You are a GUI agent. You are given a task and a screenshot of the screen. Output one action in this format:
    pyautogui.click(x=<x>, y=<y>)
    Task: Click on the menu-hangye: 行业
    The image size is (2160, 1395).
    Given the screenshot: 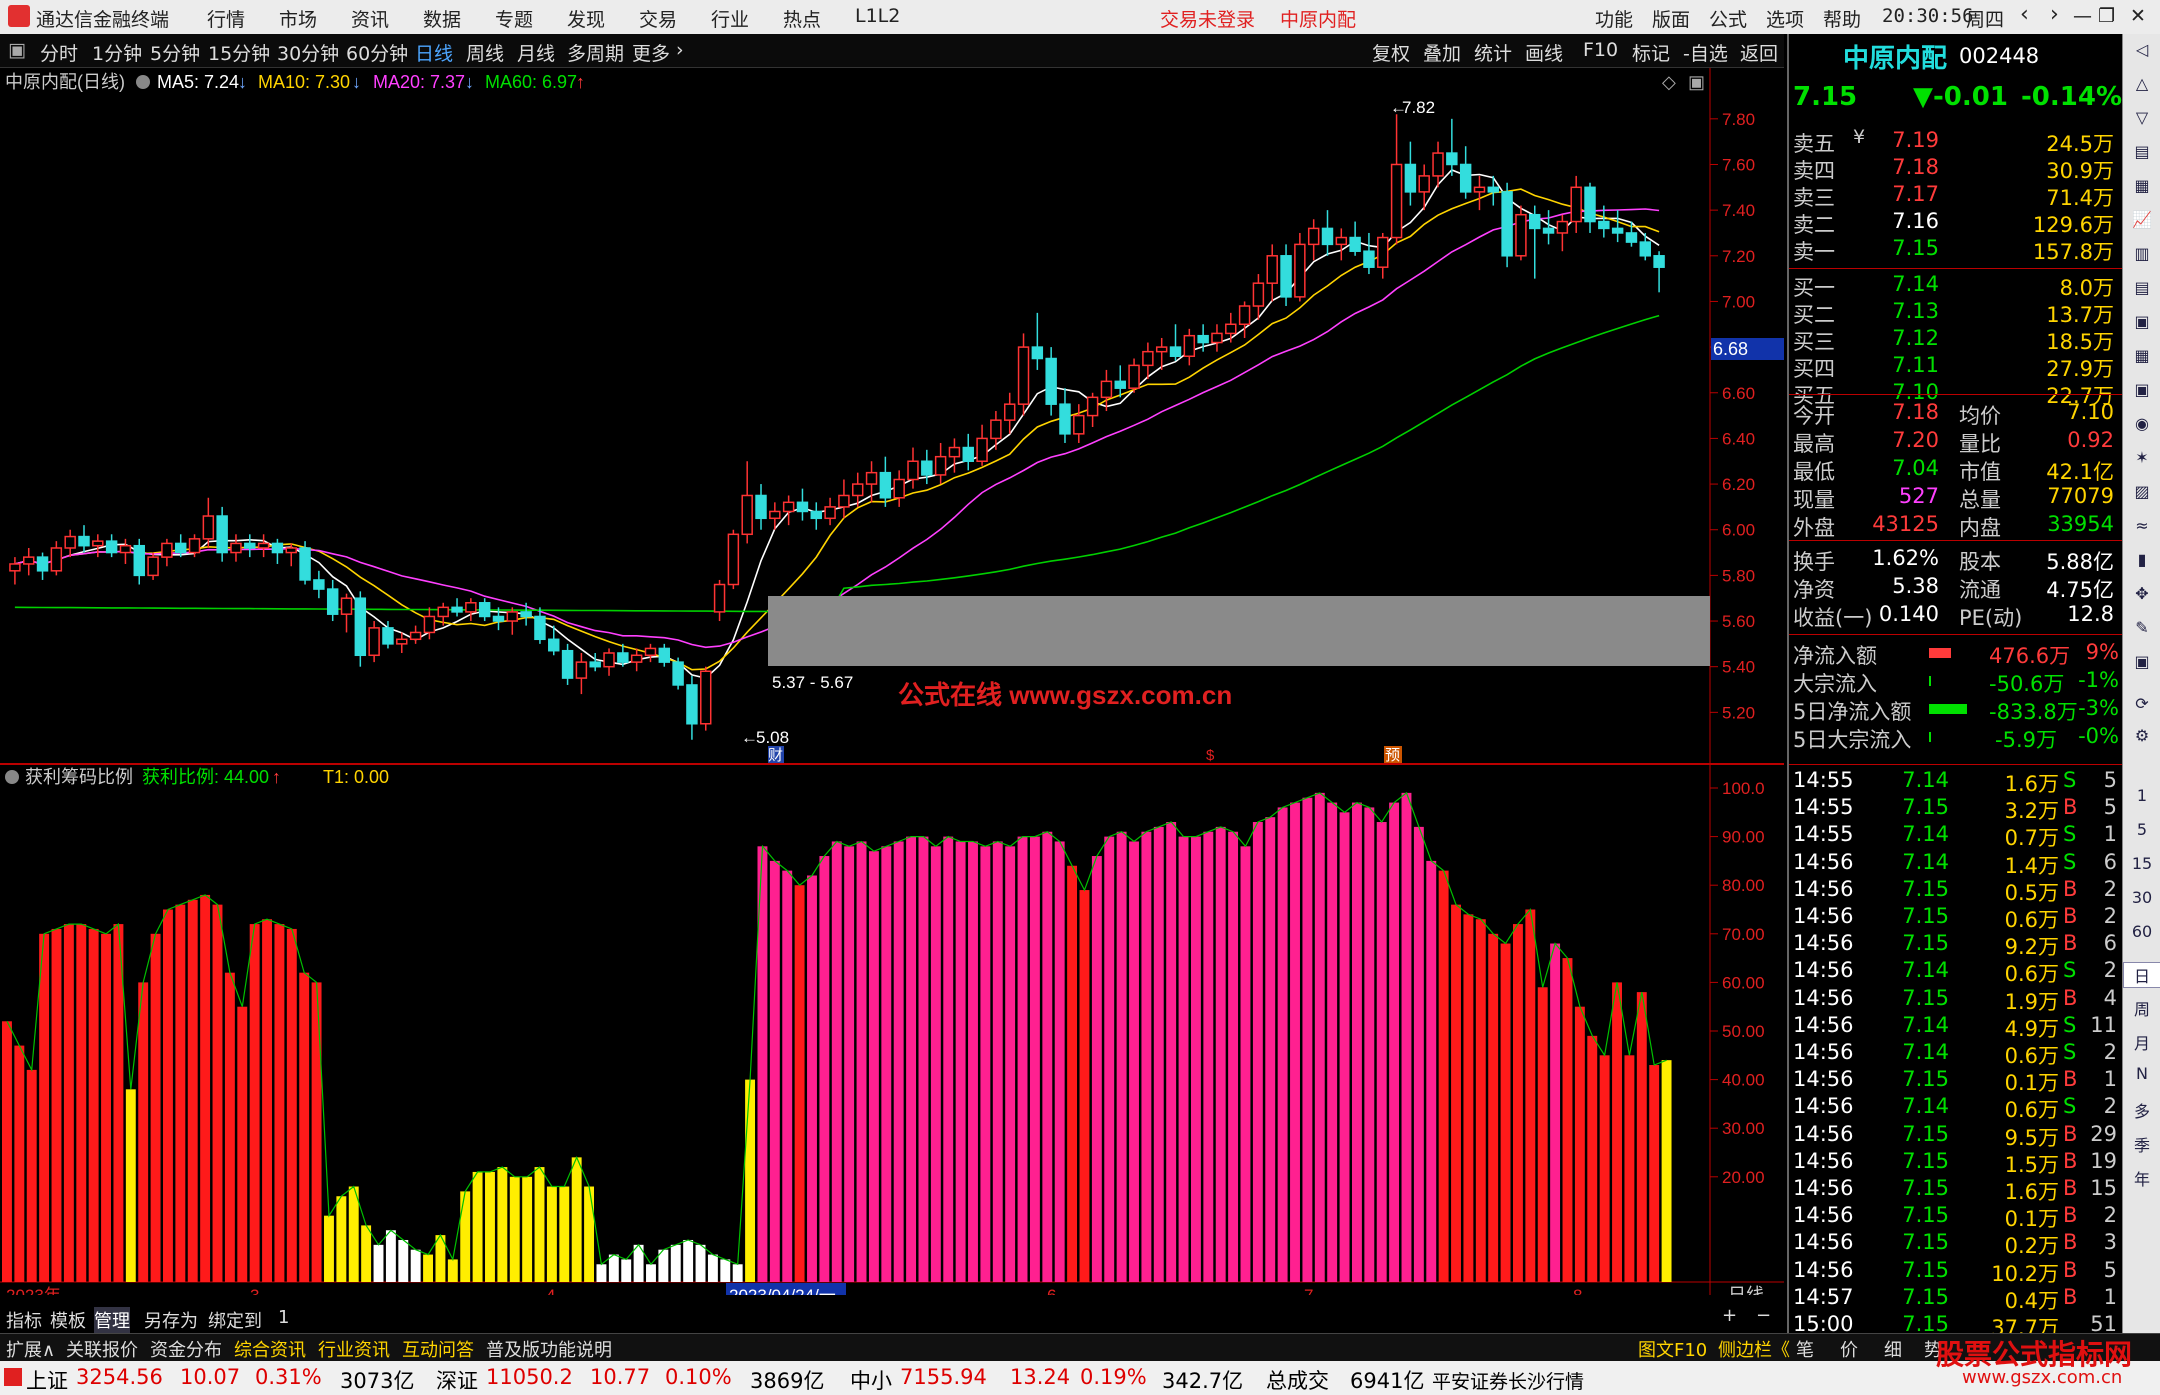 What is the action you would take?
    pyautogui.click(x=730, y=18)
    